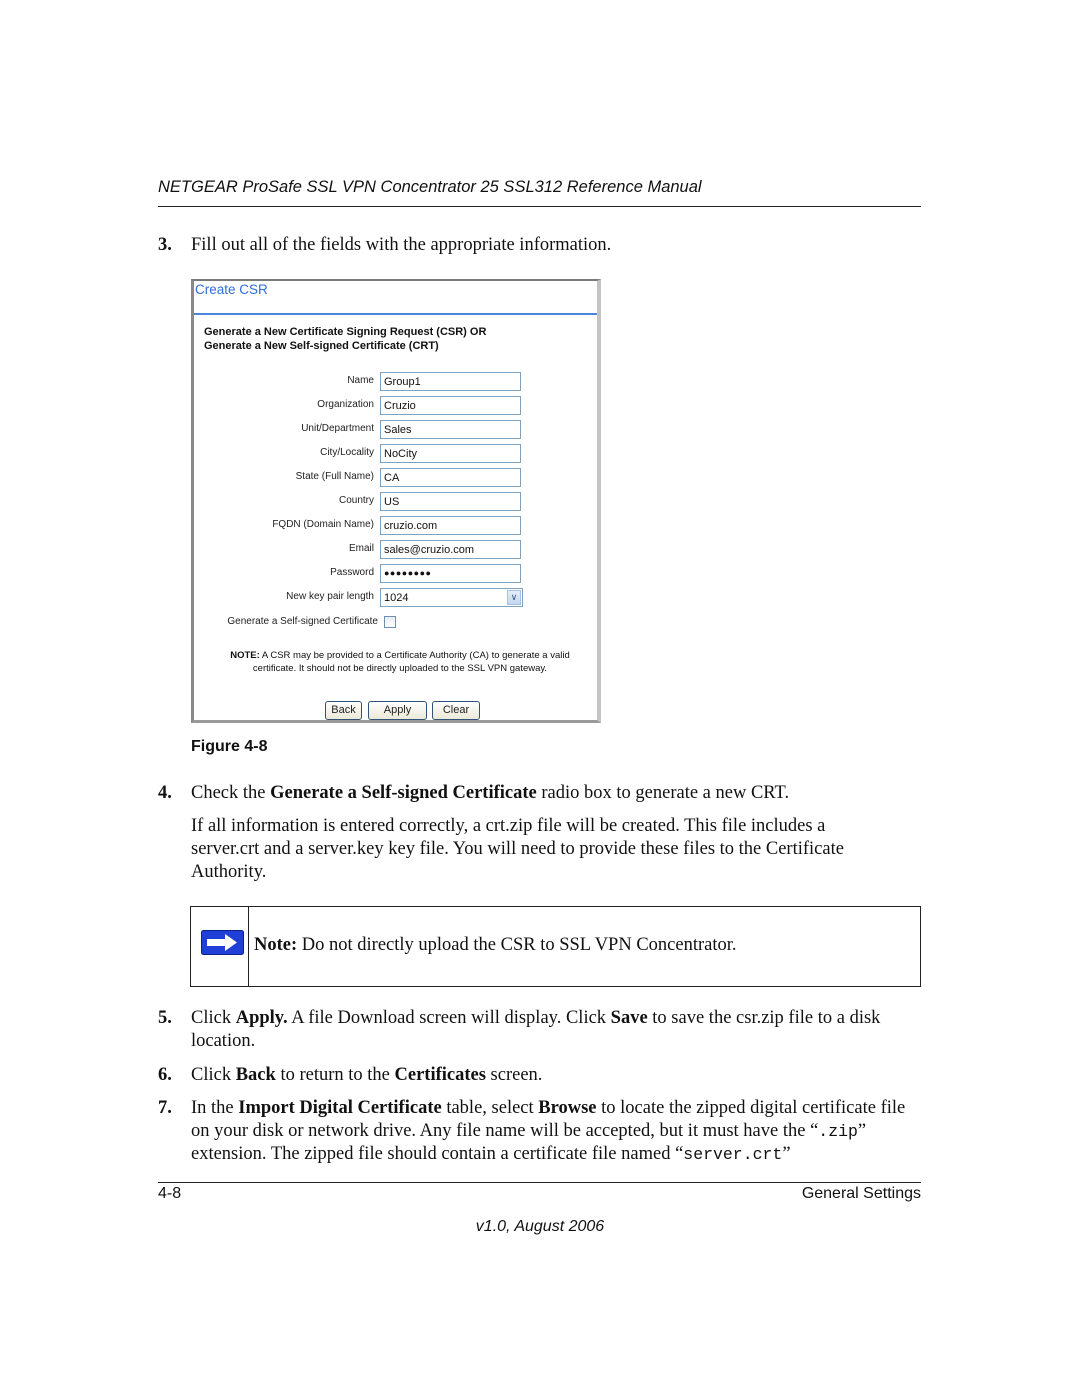  I want to click on organization-input: Cruzio, so click(450, 405).